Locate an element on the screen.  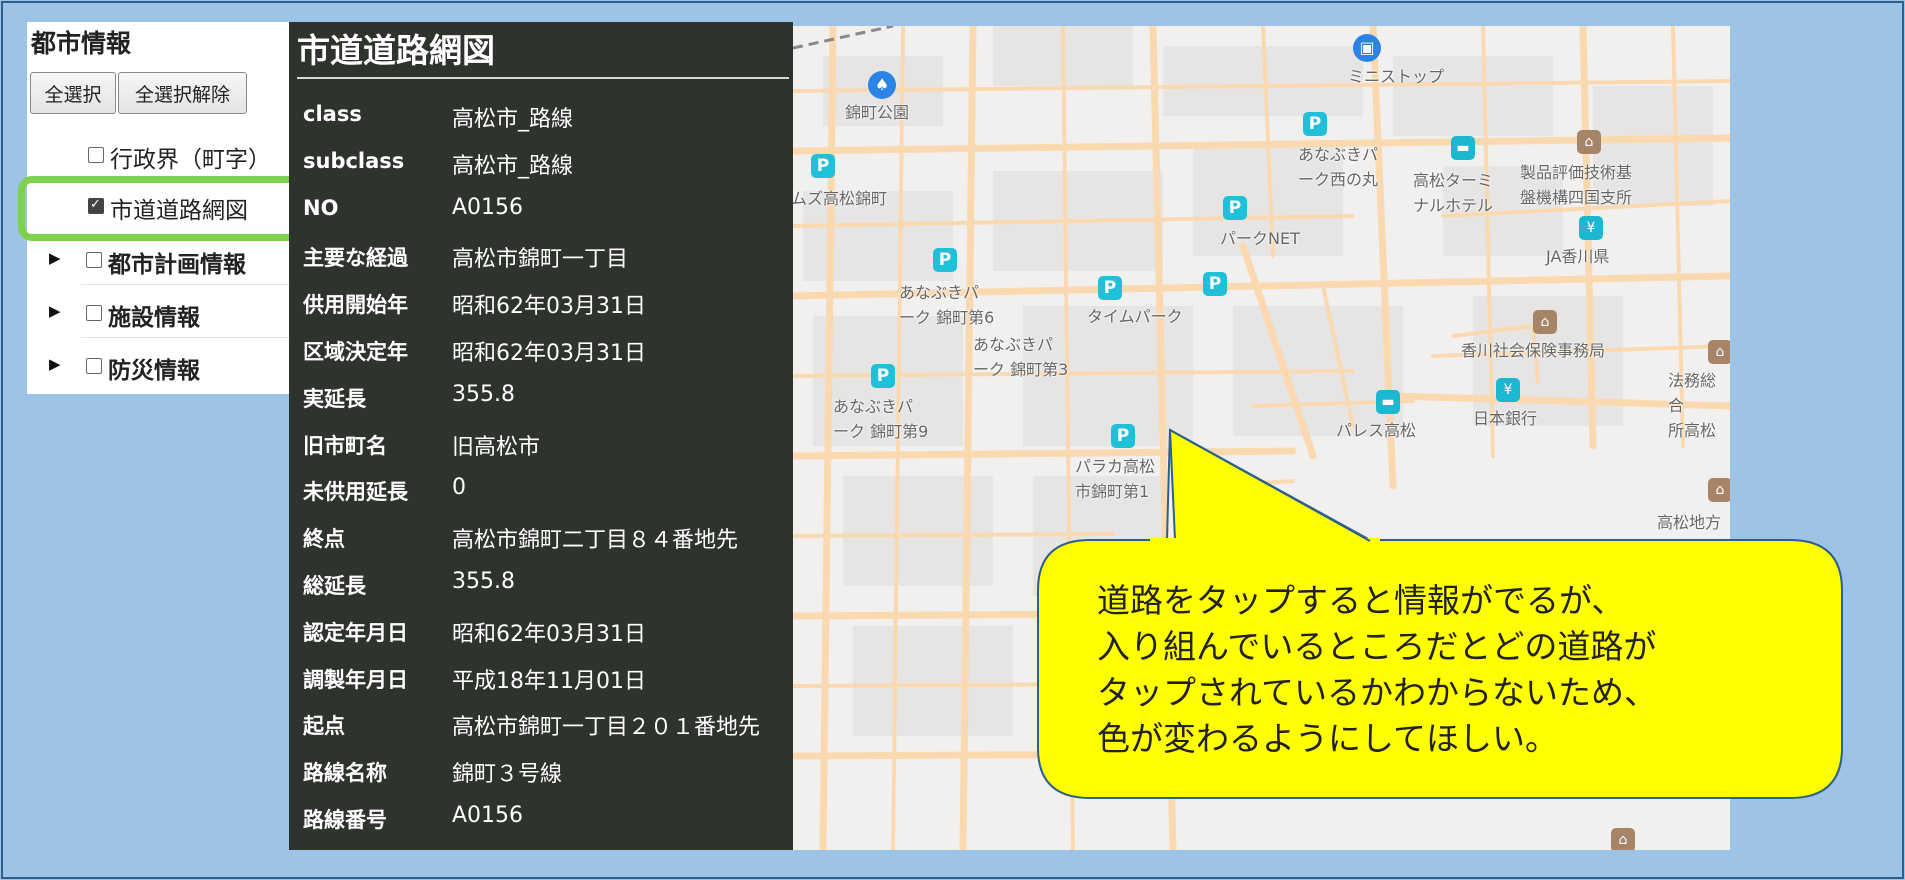
layer-item-disaster-prevention: ▶ 防災情報 is located at coordinates (158, 366).